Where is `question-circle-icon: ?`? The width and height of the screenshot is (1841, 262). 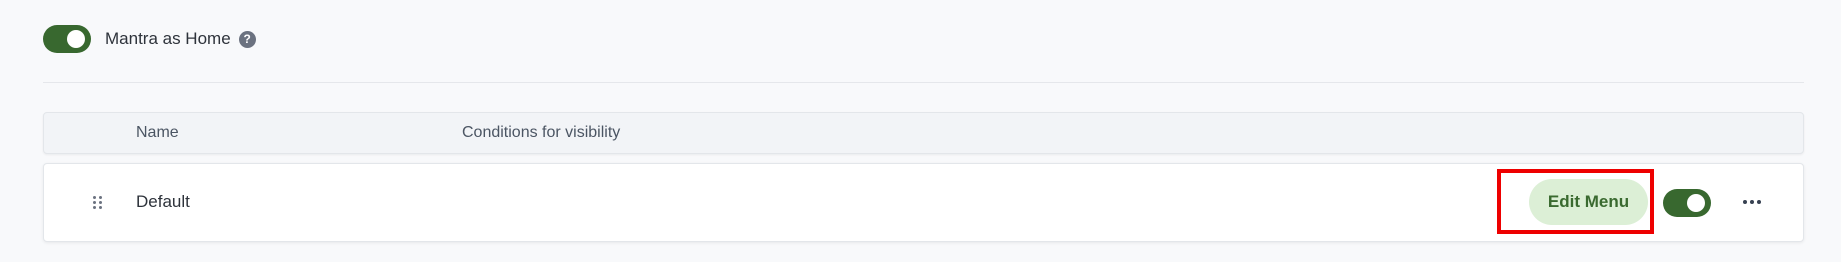
question-circle-icon: ? is located at coordinates (247, 39).